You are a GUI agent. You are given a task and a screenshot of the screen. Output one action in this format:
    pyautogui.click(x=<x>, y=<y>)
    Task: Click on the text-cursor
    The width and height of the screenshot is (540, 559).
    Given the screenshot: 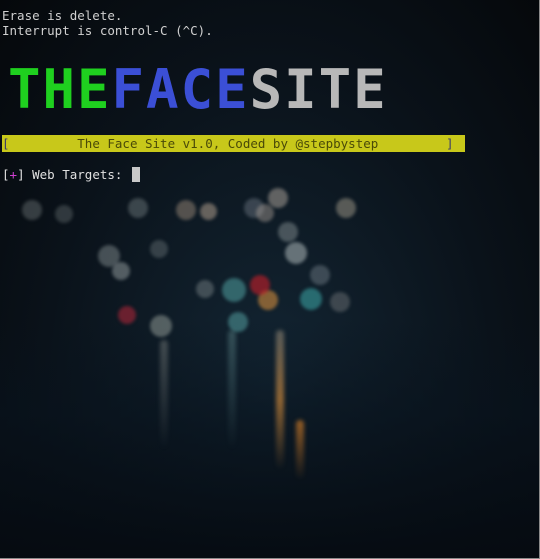 What is the action you would take?
    pyautogui.click(x=135, y=174)
    